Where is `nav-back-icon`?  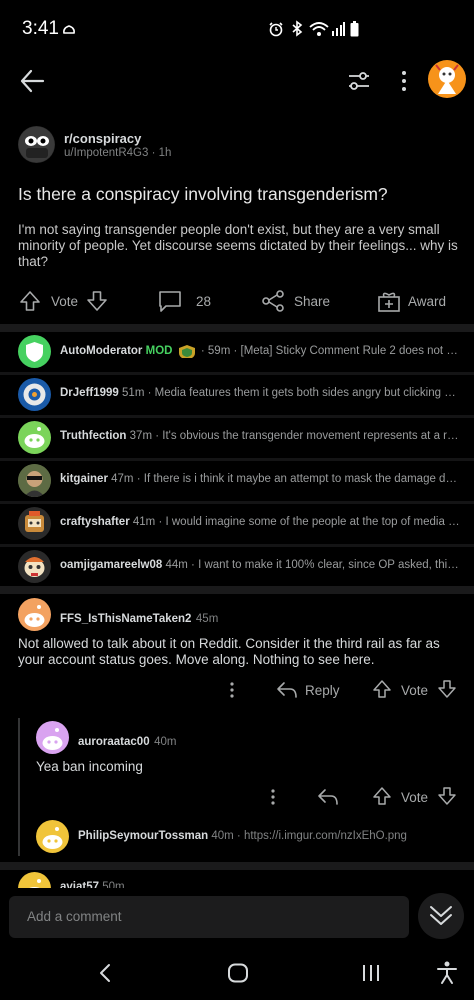
nav-back-icon is located at coordinates (105, 973).